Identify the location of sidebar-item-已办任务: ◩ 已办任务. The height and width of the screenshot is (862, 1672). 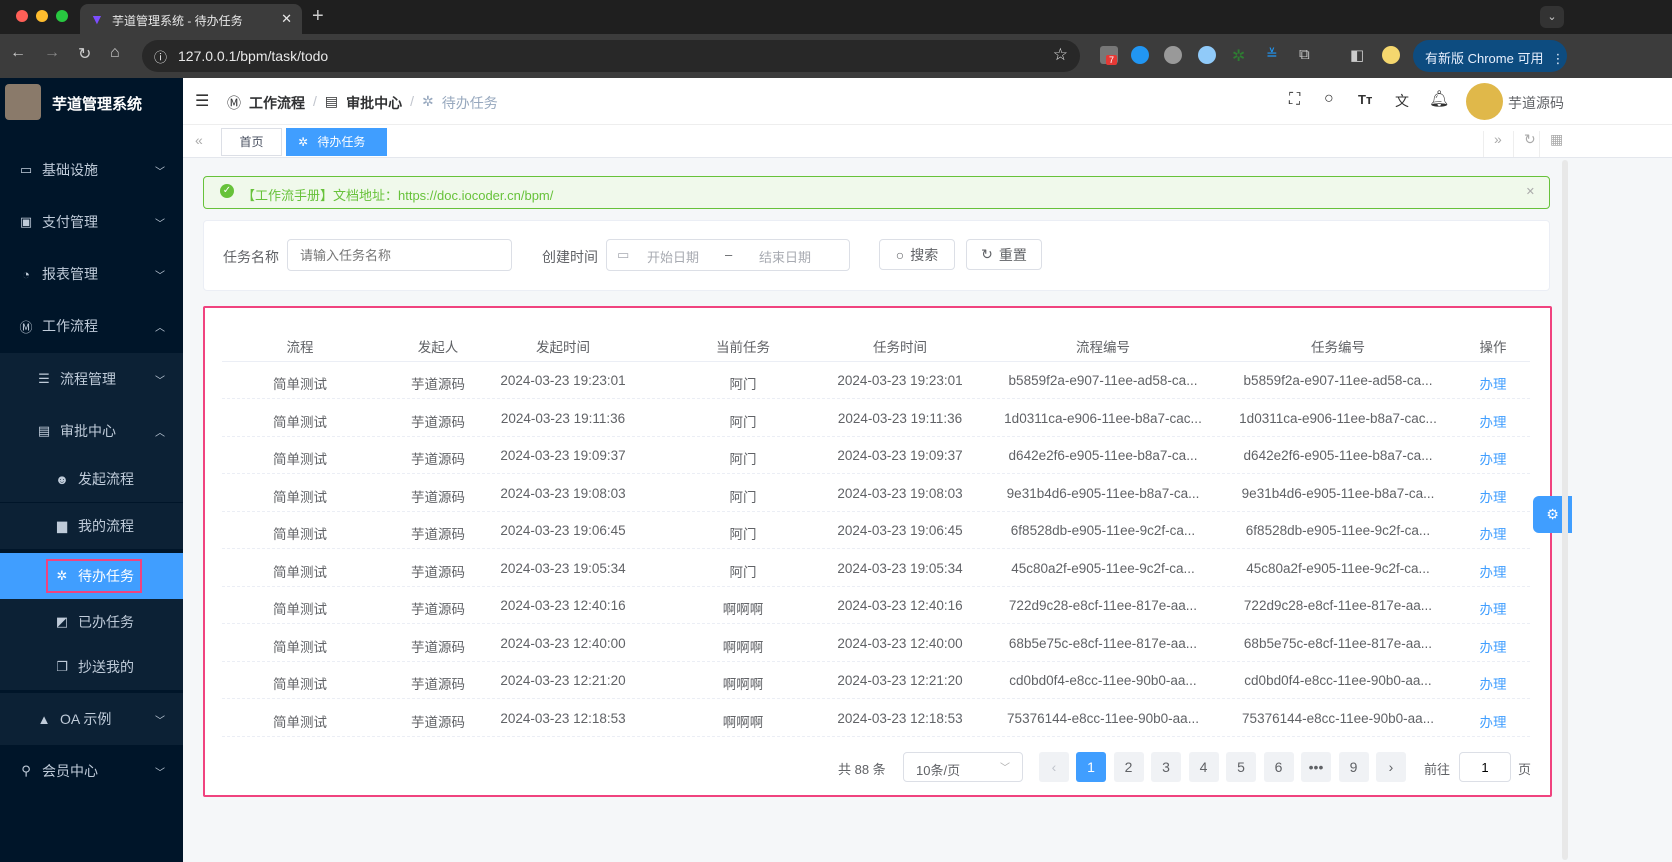
(91, 622).